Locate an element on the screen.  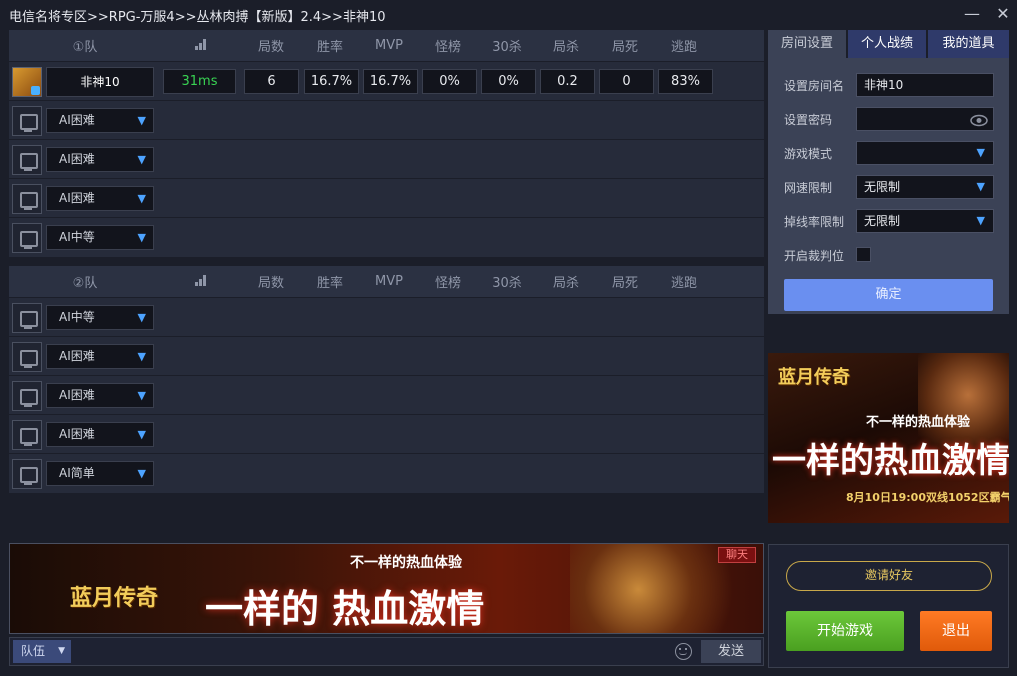
team2-col-winrate: 胜率 is located at coordinates (329, 283).